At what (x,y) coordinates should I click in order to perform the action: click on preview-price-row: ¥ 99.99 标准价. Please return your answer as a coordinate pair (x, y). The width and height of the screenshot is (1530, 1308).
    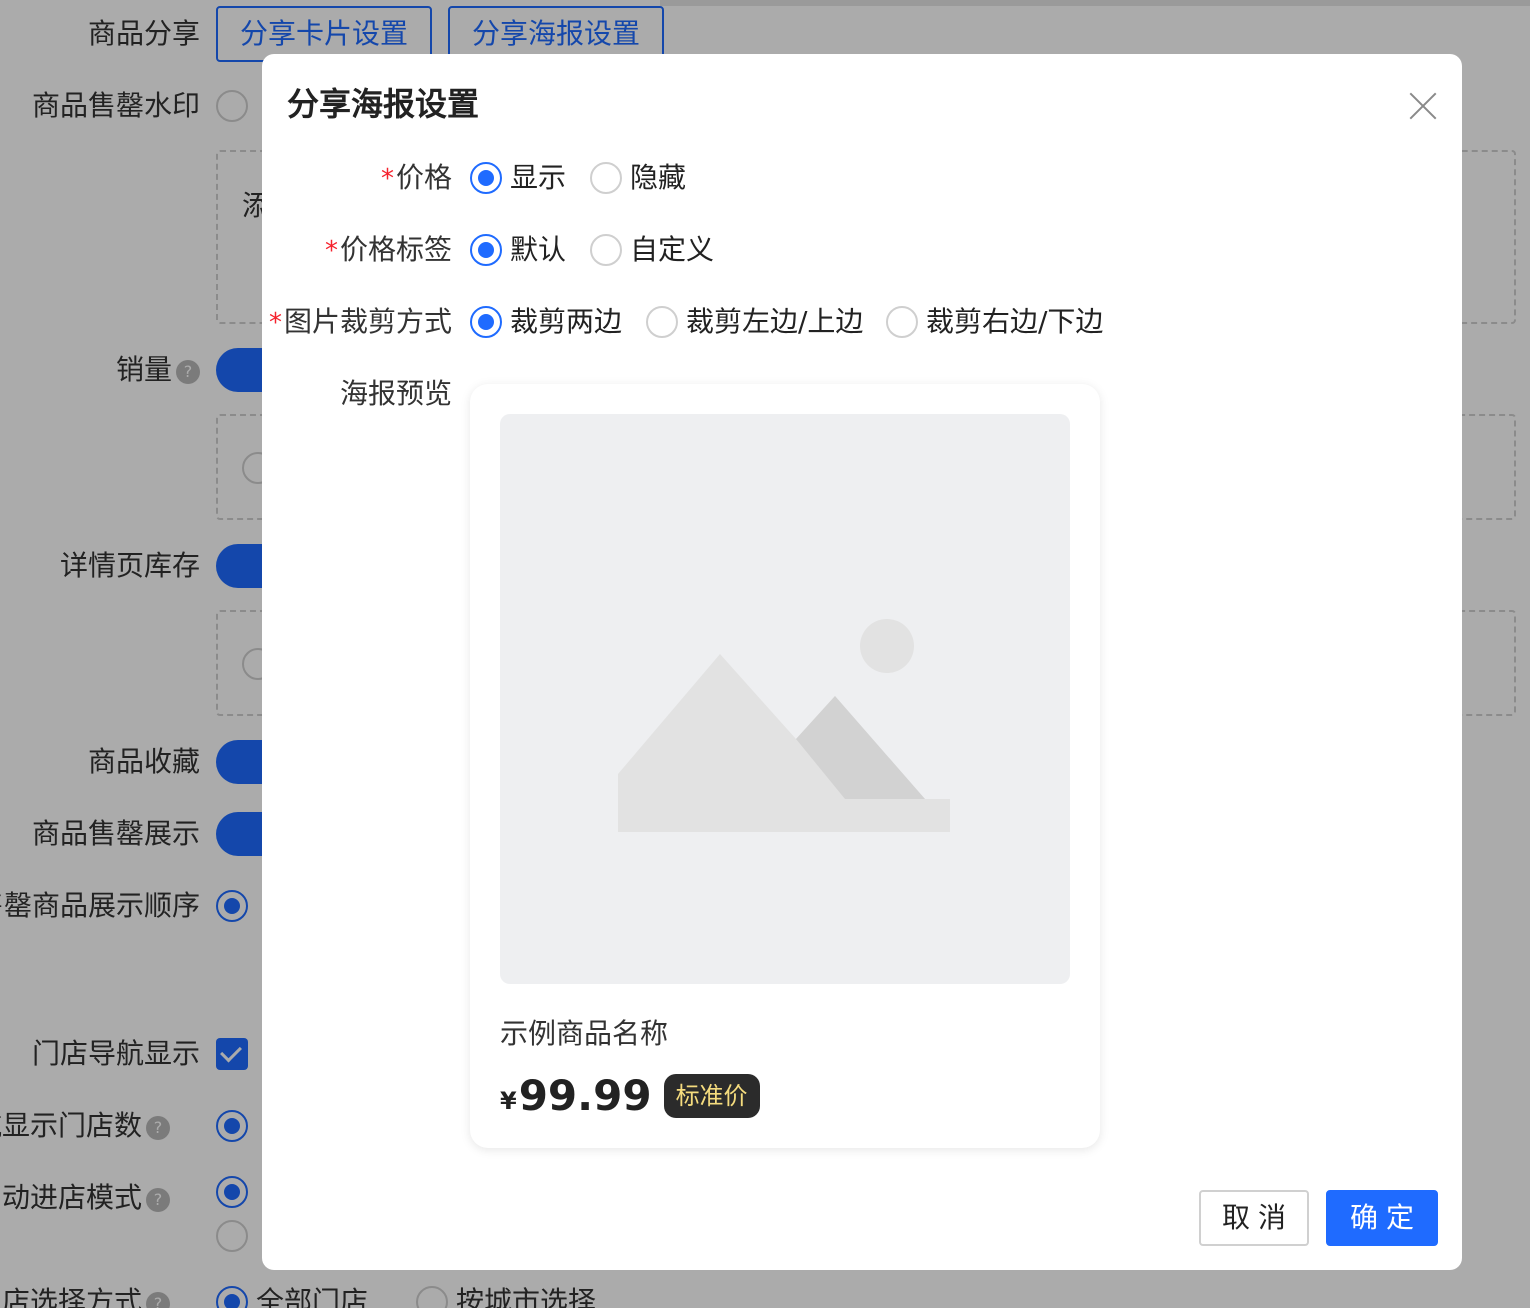
    Looking at the image, I should click on (630, 1096).